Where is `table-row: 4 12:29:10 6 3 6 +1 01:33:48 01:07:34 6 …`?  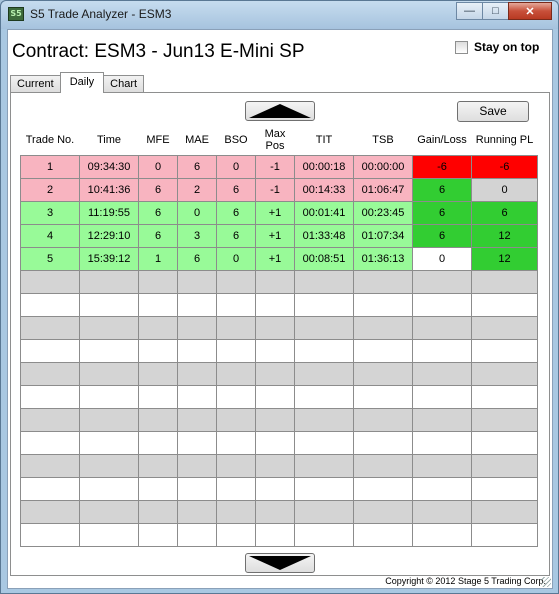
table-row: 4 12:29:10 6 3 6 +1 01:33:48 01:07:34 6 … is located at coordinates (279, 235).